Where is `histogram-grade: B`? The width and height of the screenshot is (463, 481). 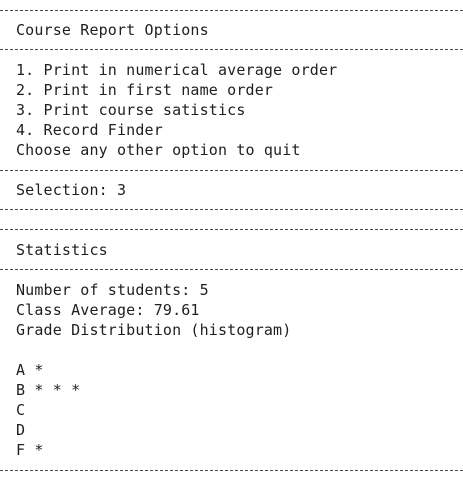 histogram-grade: B is located at coordinates (21, 390).